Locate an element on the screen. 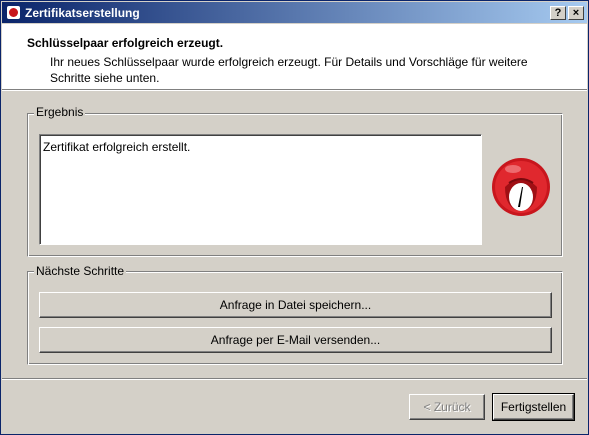  result-text: Zertifikat erfolgreich erstellt. is located at coordinates (117, 147).